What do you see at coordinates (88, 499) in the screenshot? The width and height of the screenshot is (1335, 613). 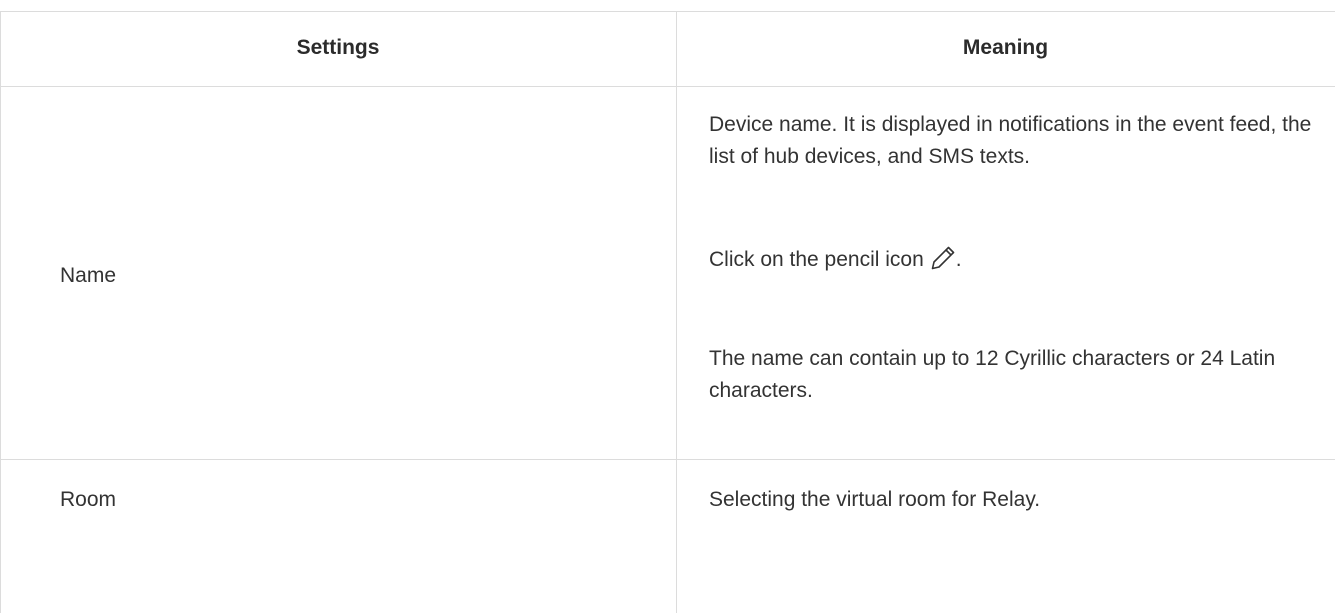 I see `setting-room-label: Room` at bounding box center [88, 499].